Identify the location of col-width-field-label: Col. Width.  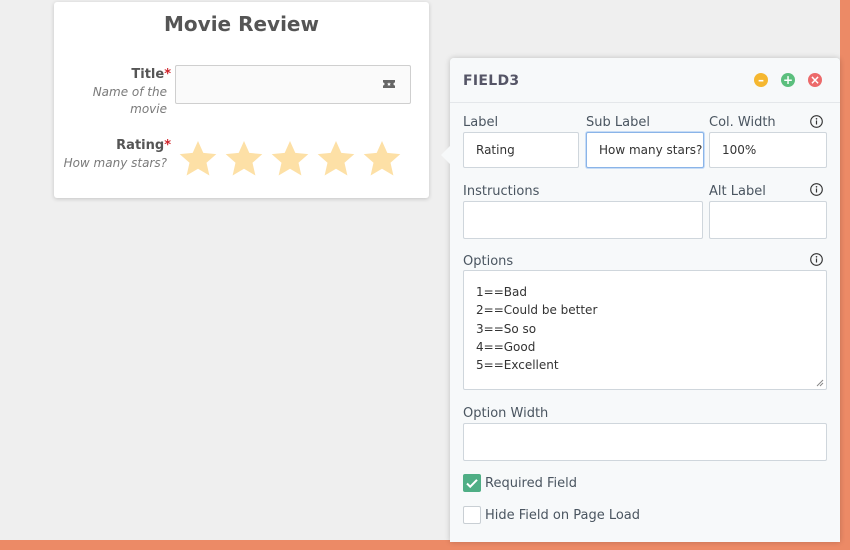
(742, 122).